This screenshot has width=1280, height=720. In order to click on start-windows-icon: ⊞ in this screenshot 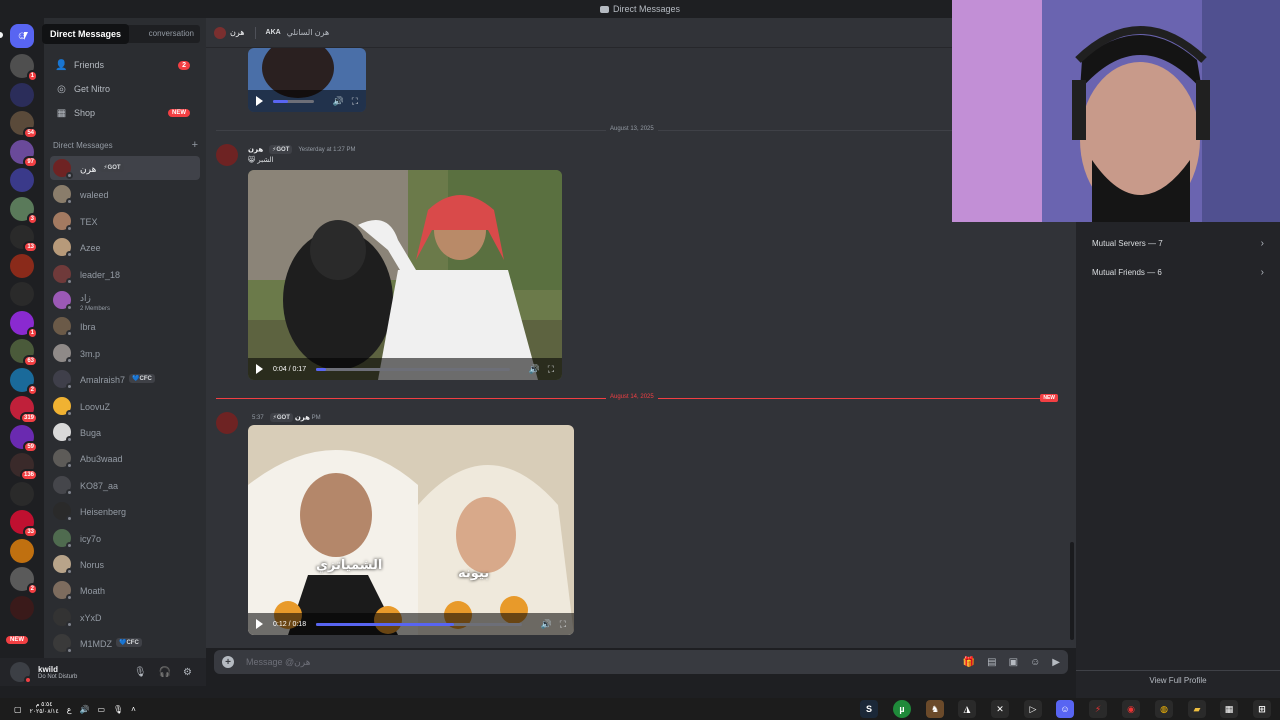, I will do `click(1262, 709)`.